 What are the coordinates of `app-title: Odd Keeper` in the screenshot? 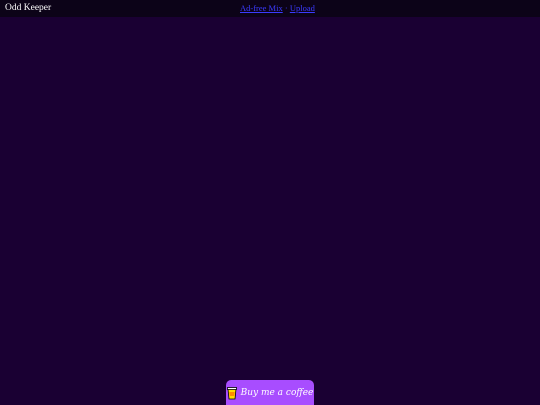 It's located at (28, 8).